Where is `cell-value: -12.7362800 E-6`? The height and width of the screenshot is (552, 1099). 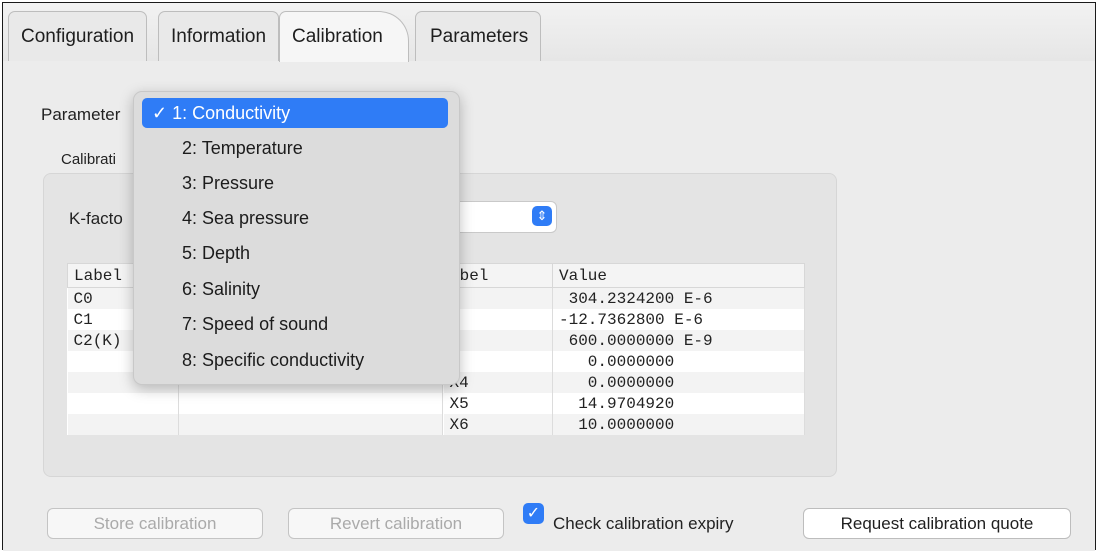 cell-value: -12.7362800 E-6 is located at coordinates (678, 319).